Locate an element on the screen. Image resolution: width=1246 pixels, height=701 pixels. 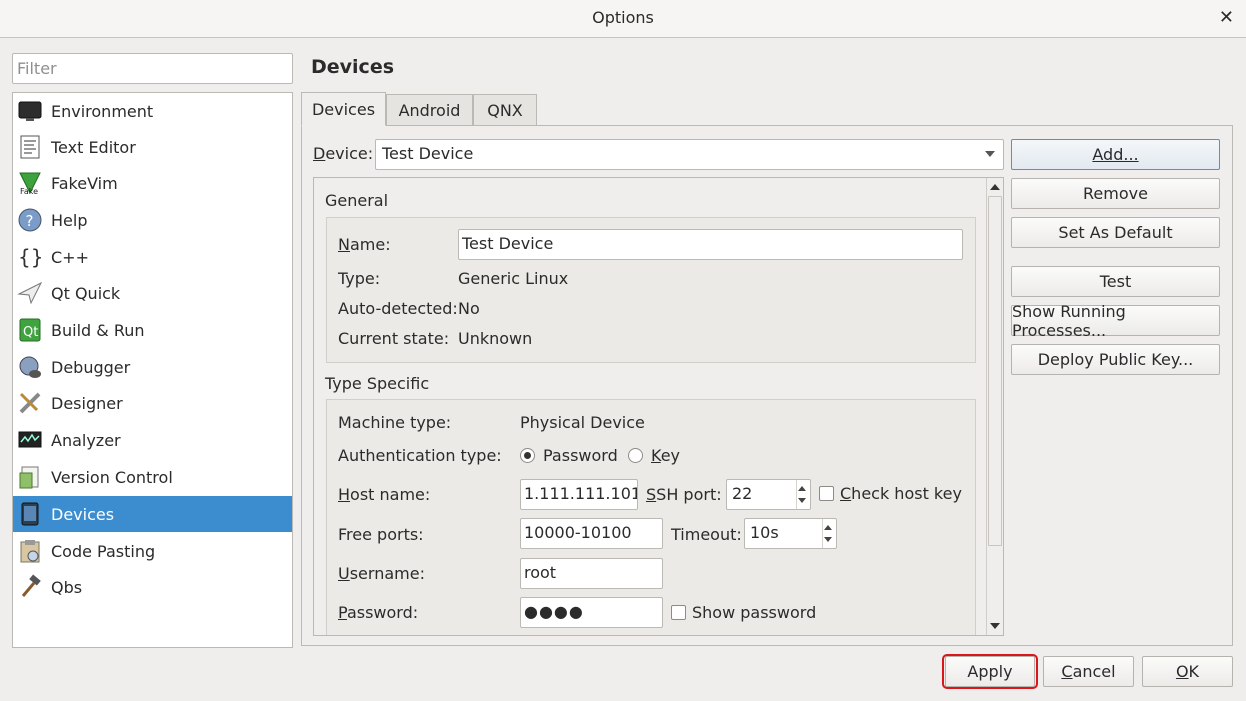
name-label: Name: is located at coordinates (364, 244).